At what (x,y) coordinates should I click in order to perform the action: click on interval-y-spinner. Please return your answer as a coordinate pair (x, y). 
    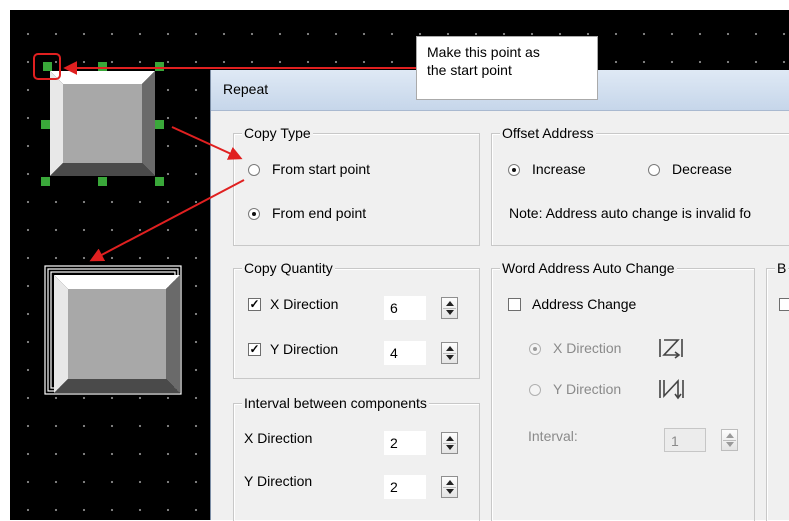
    Looking at the image, I should click on (449, 487).